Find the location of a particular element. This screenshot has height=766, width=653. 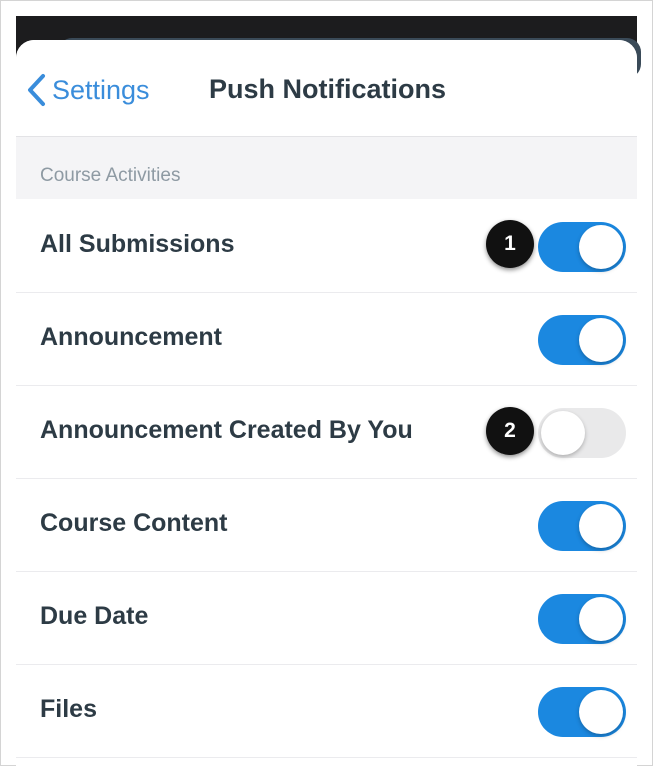

list-item-announcement: Announcement is located at coordinates (326, 339).